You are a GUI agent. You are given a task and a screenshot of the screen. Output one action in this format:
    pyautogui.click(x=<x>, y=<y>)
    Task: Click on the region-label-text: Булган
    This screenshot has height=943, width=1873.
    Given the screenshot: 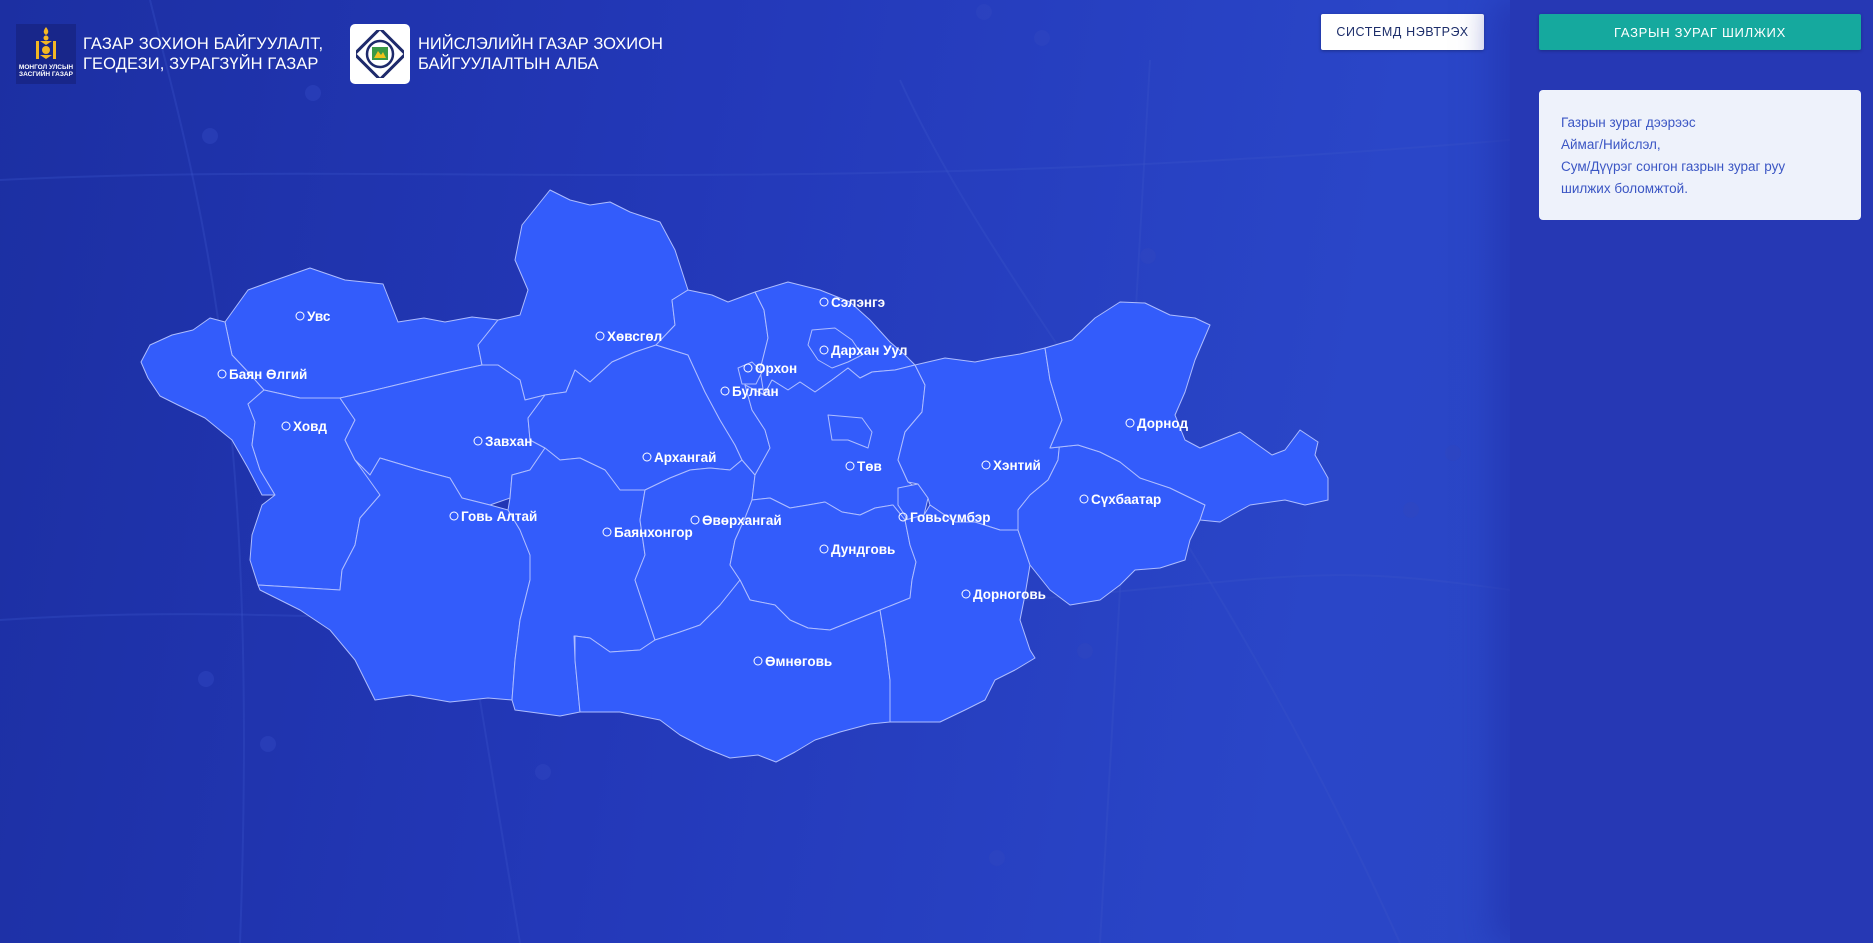 What is the action you would take?
    pyautogui.click(x=755, y=391)
    